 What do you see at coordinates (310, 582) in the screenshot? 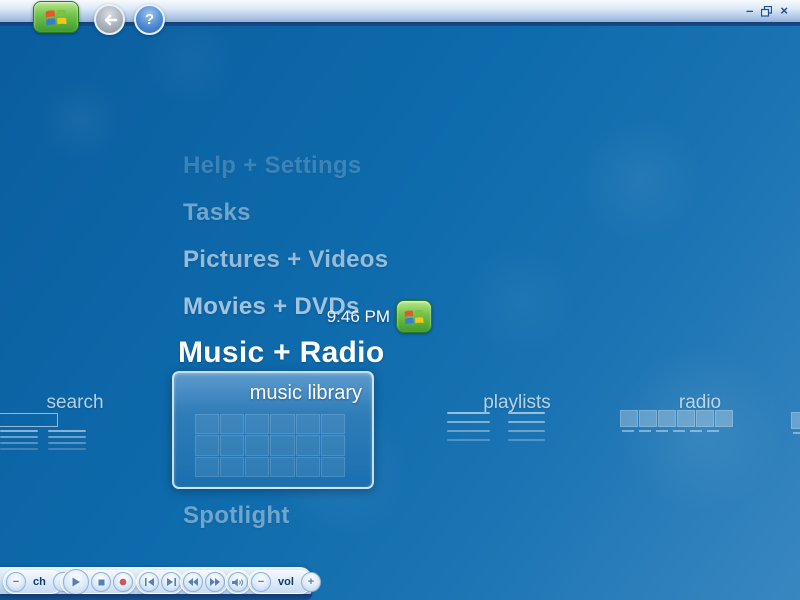
I see `volume-up-button: +` at bounding box center [310, 582].